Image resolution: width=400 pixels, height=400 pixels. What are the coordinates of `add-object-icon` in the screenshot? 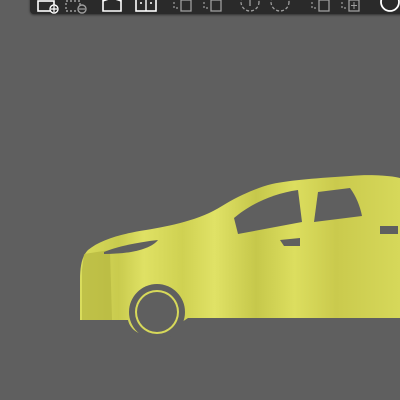 It's located at (48, 7).